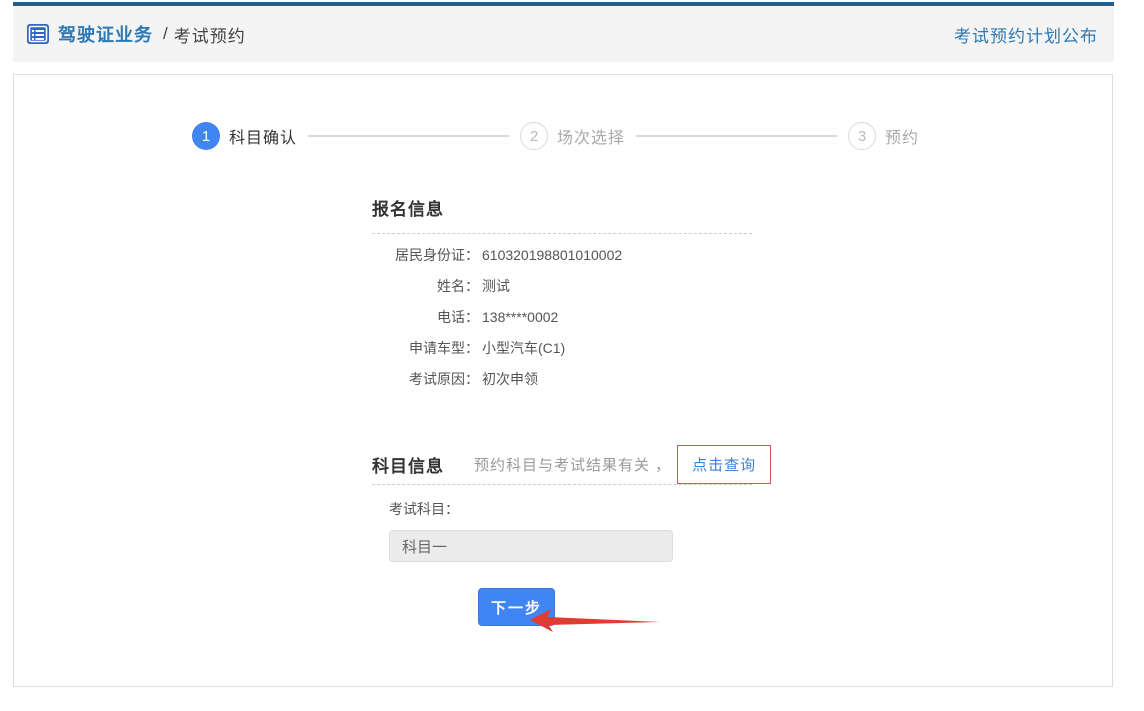  What do you see at coordinates (408, 209) in the screenshot?
I see `registration-info-heading: 报名信息` at bounding box center [408, 209].